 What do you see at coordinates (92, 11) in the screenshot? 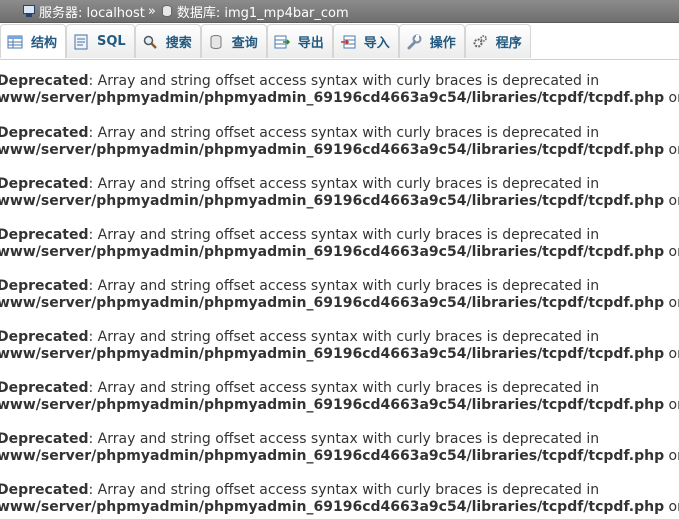
I see `breadcrumb-server-link: 服务器: localhost` at bounding box center [92, 11].